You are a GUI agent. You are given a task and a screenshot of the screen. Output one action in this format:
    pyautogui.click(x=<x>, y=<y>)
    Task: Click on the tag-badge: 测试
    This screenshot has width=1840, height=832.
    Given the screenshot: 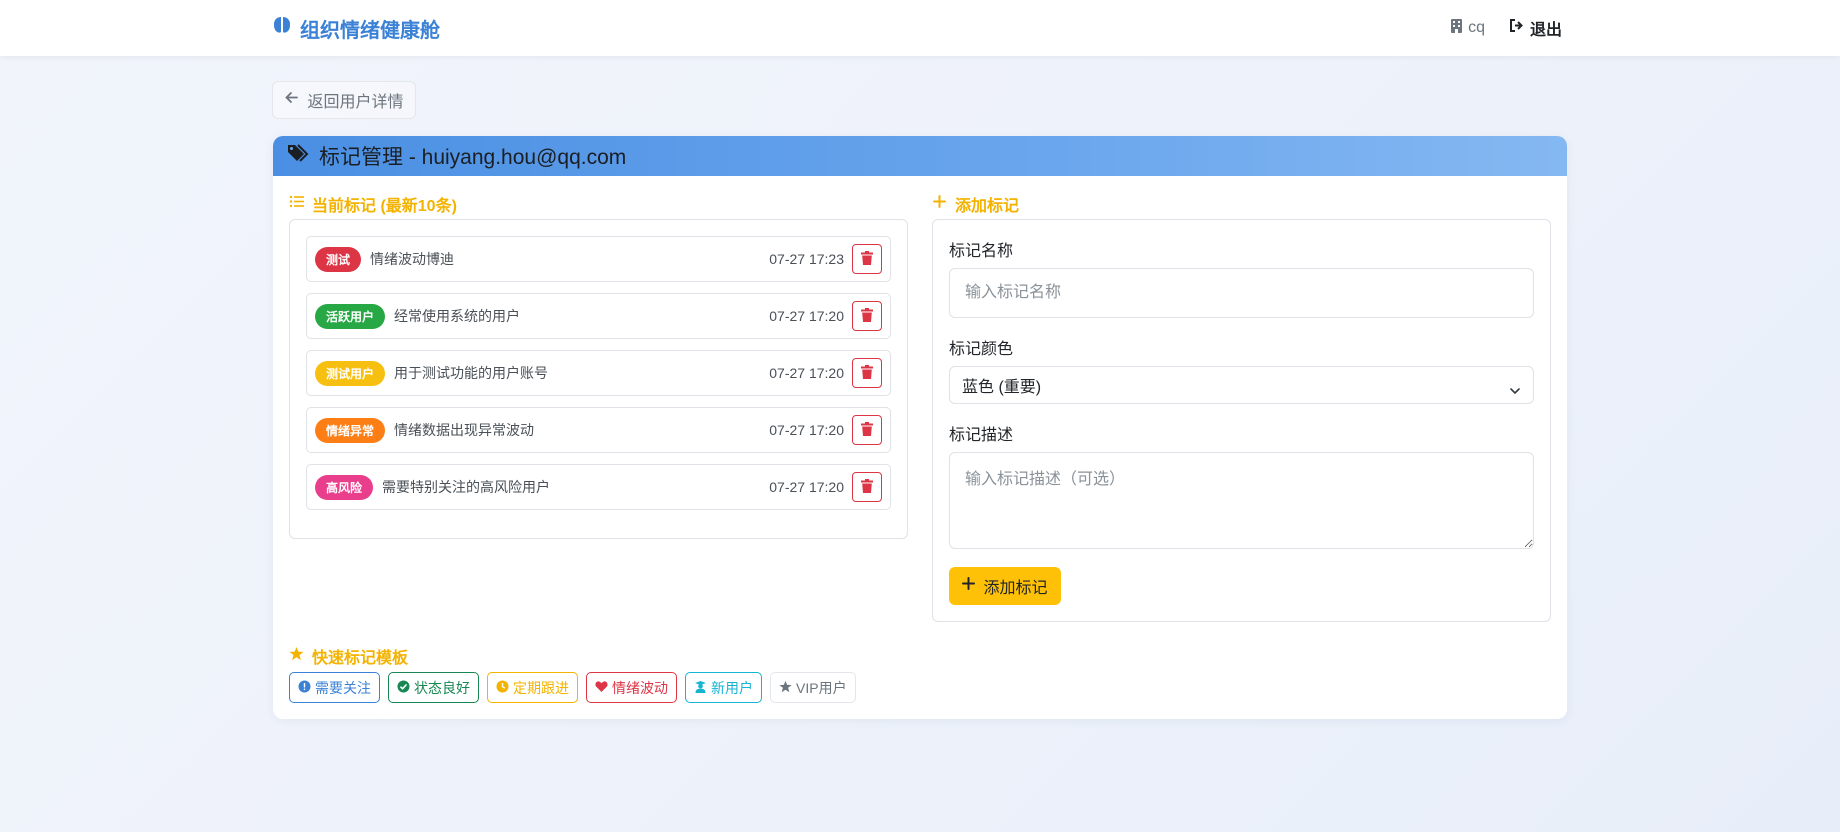 What is the action you would take?
    pyautogui.click(x=338, y=259)
    